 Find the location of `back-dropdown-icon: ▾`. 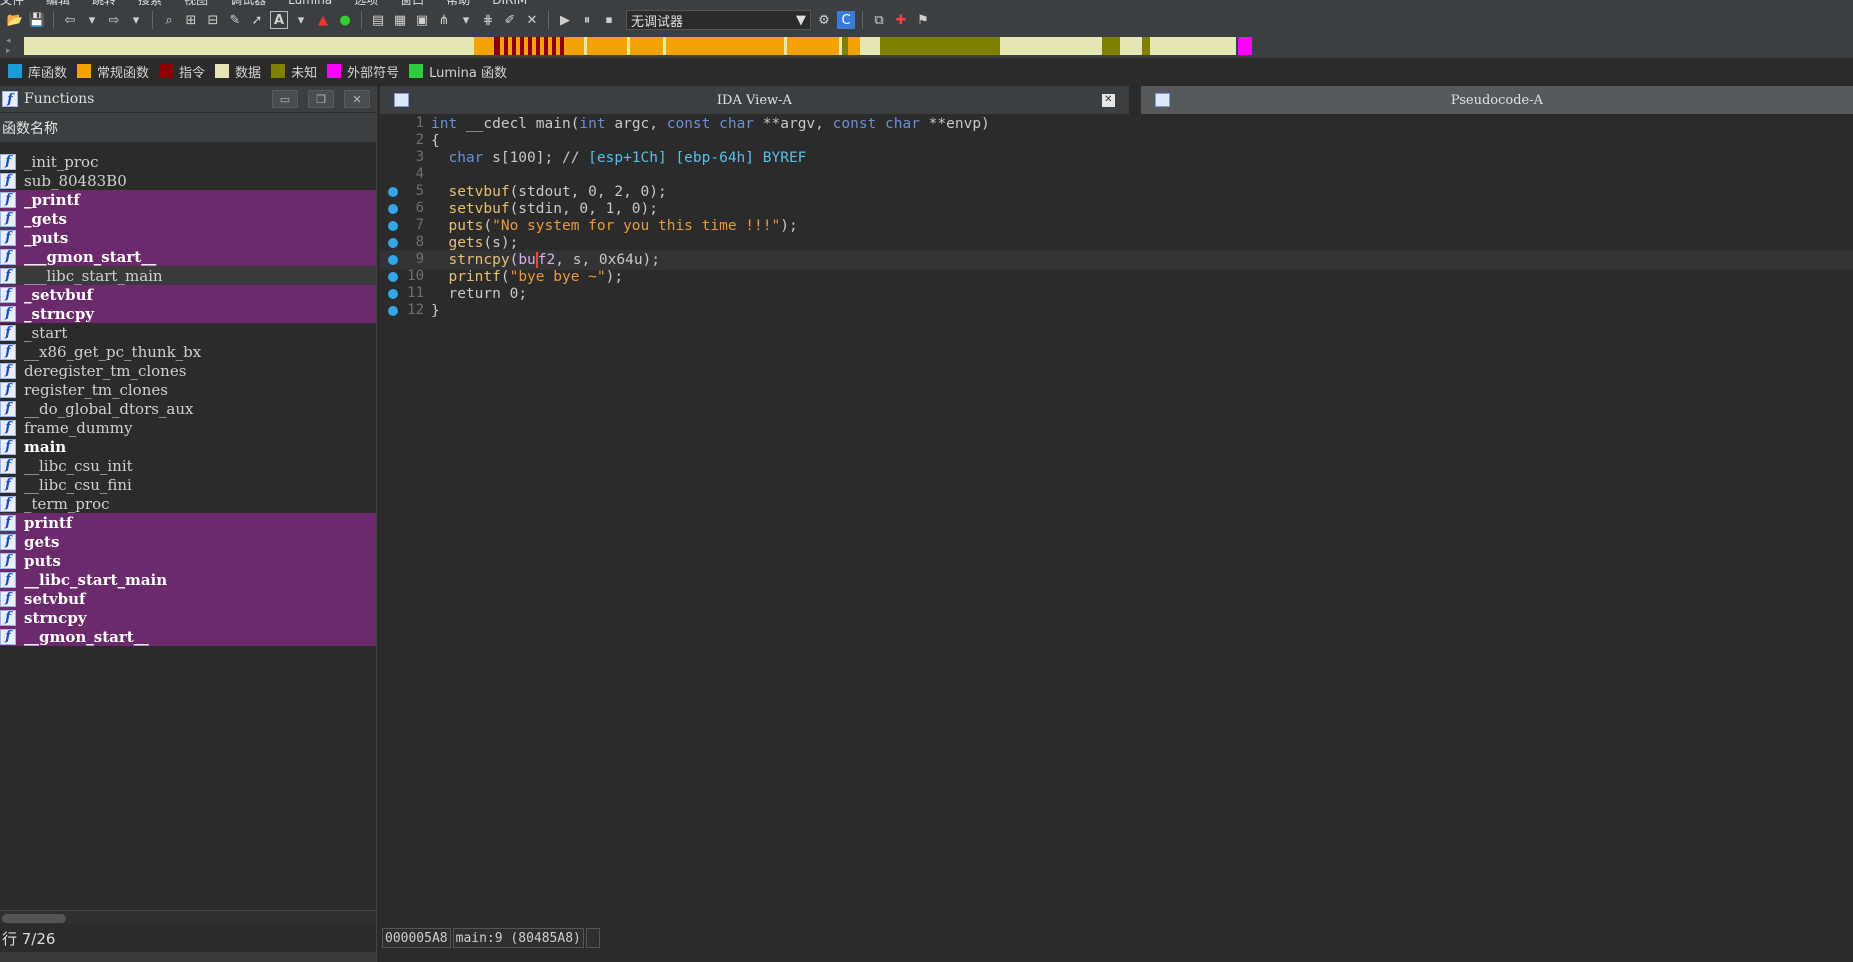

back-dropdown-icon: ▾ is located at coordinates (92, 20).